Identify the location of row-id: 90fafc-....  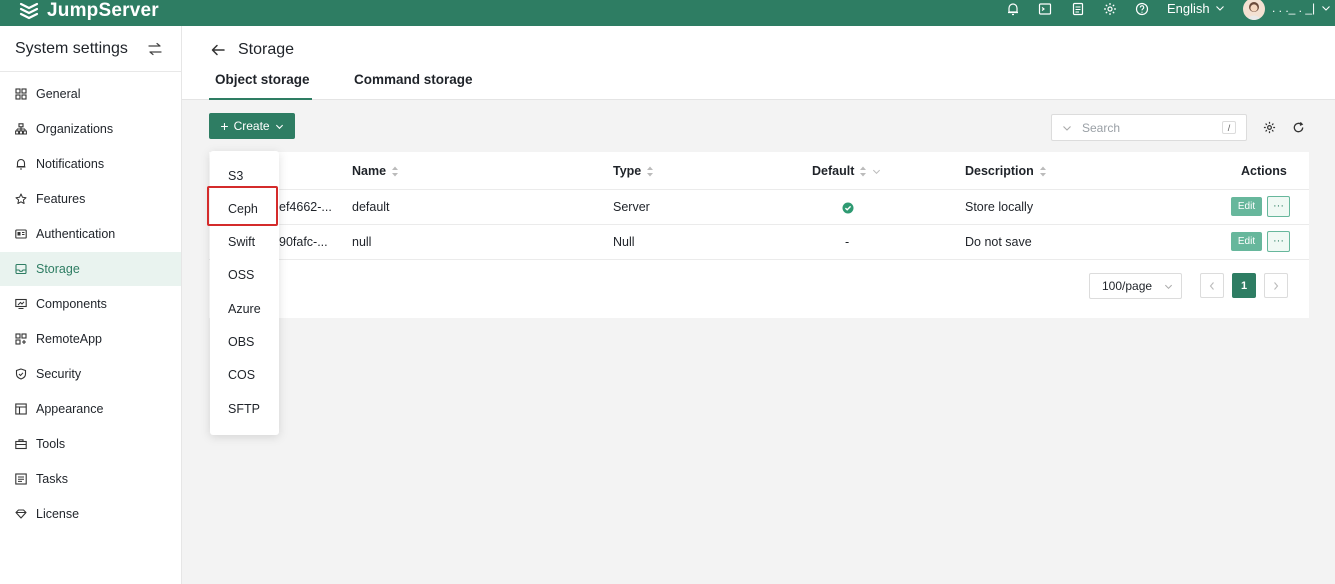
(303, 242).